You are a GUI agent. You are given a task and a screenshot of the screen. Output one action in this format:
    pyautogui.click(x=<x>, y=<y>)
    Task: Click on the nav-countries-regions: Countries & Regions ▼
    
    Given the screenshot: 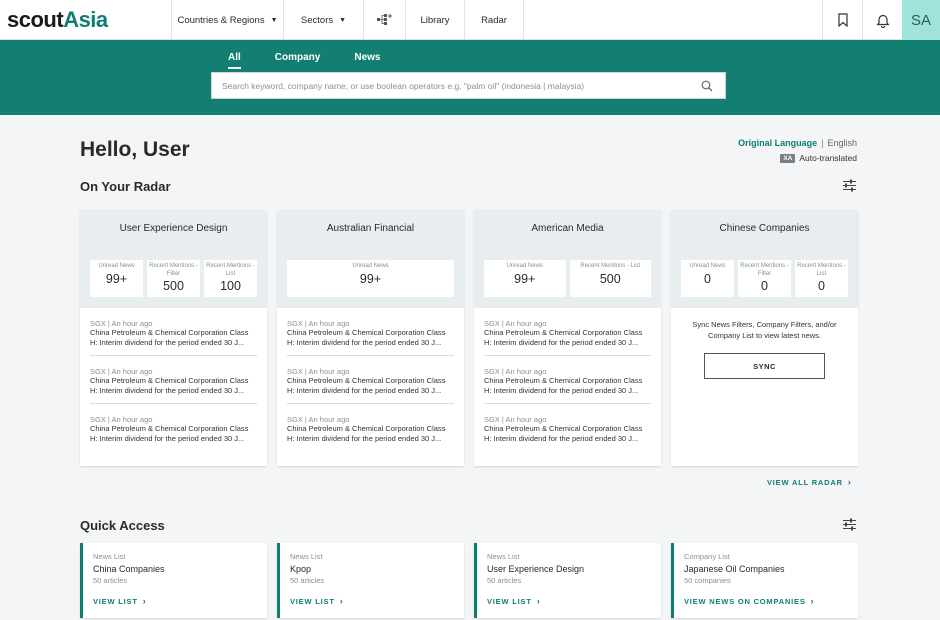 What is the action you would take?
    pyautogui.click(x=228, y=20)
    